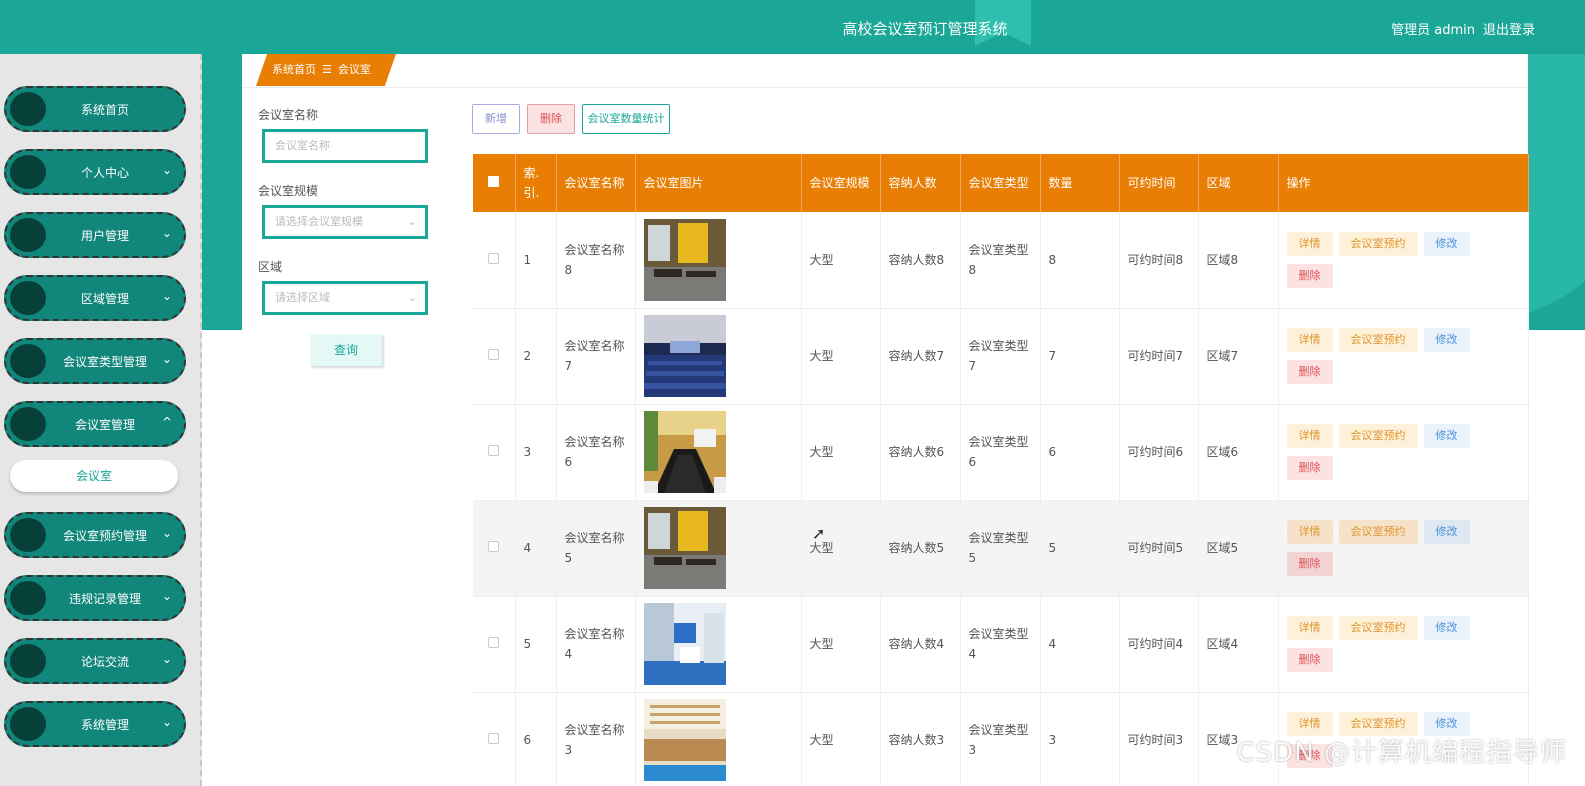 Image resolution: width=1585 pixels, height=786 pixels. Describe the element at coordinates (294, 69) in the screenshot. I see `breadcrumb-home: 系统首页` at that location.